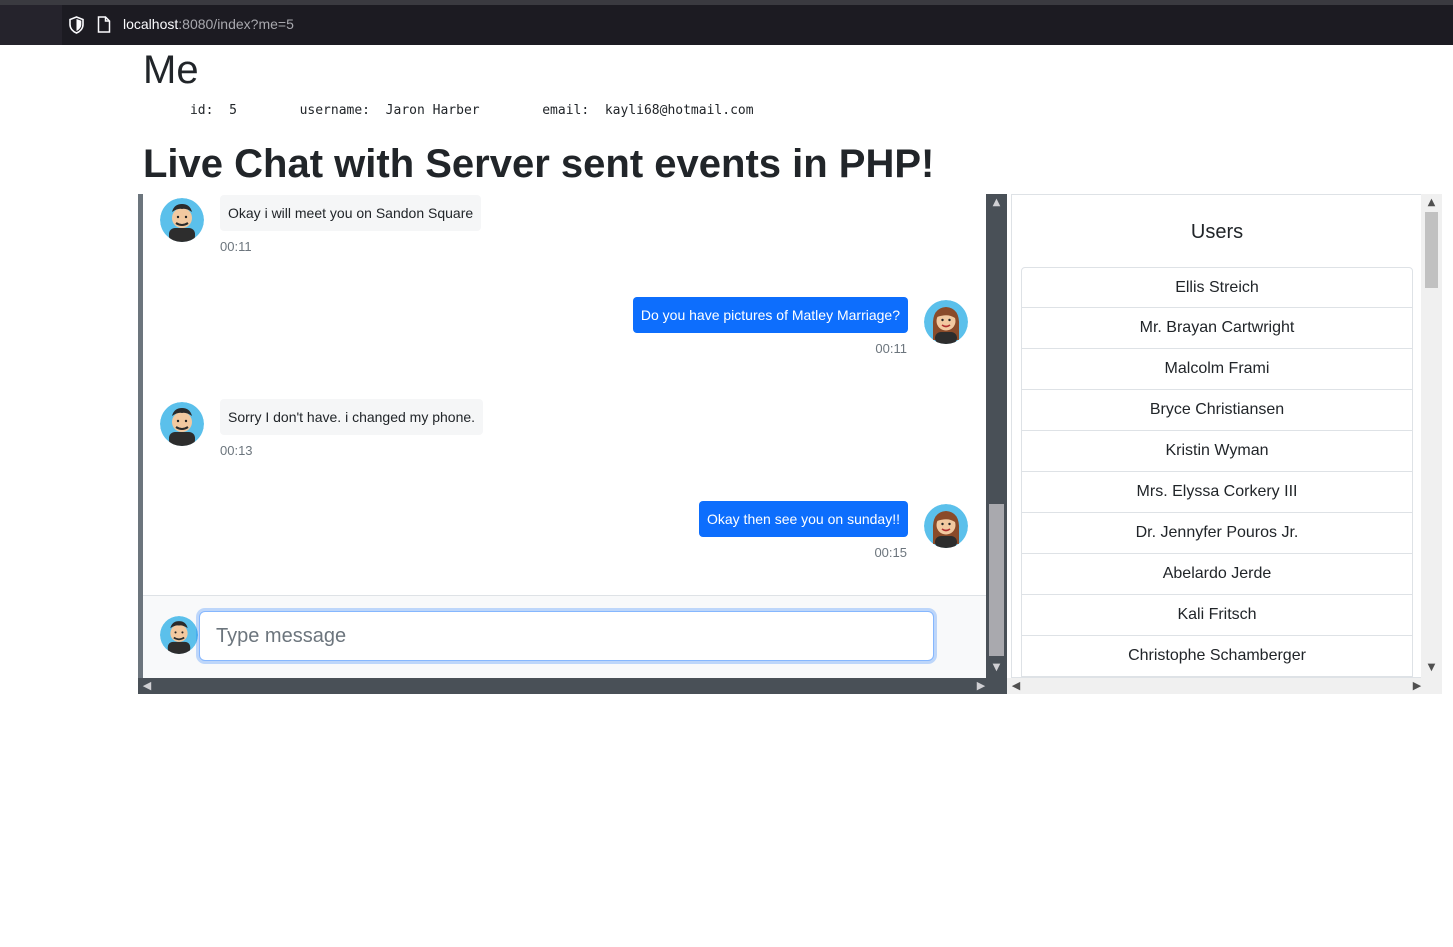 The height and width of the screenshot is (947, 1453). Describe the element at coordinates (1224, 686) in the screenshot. I see `users-horizontal-scrollbar: ◀ ▶` at that location.